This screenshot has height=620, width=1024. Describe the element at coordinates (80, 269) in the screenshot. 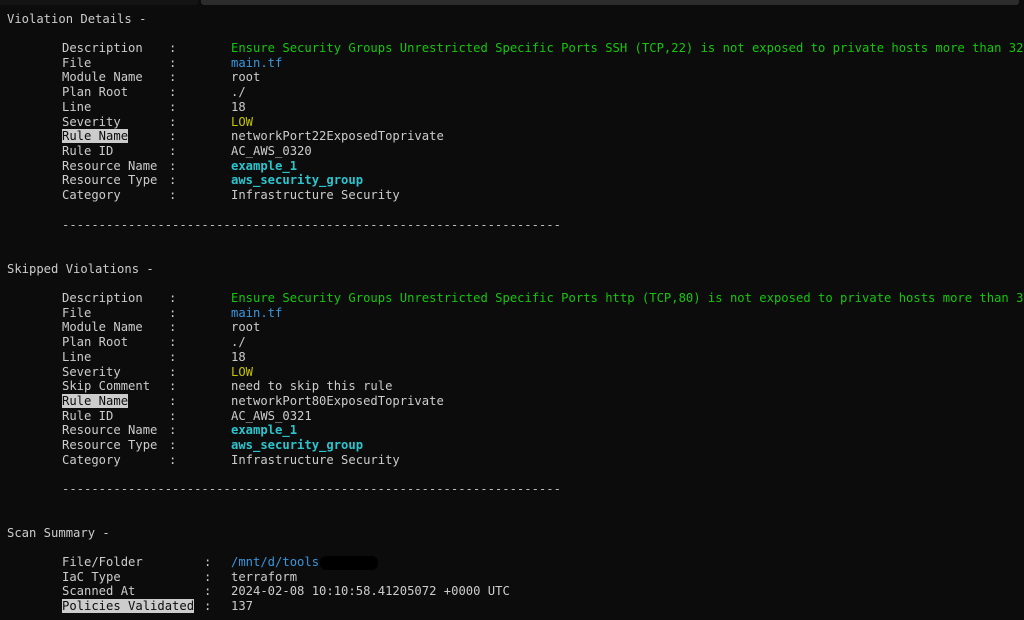

I see `section-heading-skipped: Skipped Violations -` at that location.